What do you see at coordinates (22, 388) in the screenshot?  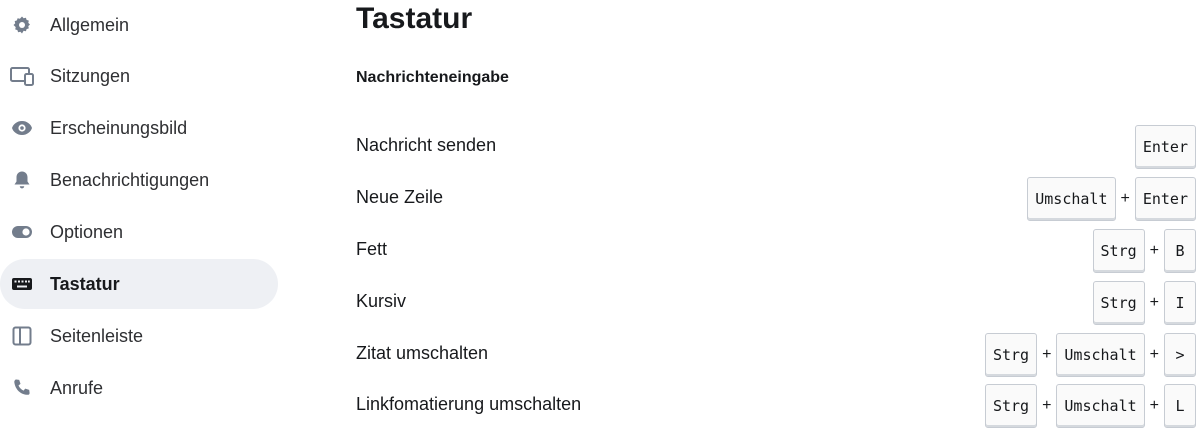 I see `phone-icon` at bounding box center [22, 388].